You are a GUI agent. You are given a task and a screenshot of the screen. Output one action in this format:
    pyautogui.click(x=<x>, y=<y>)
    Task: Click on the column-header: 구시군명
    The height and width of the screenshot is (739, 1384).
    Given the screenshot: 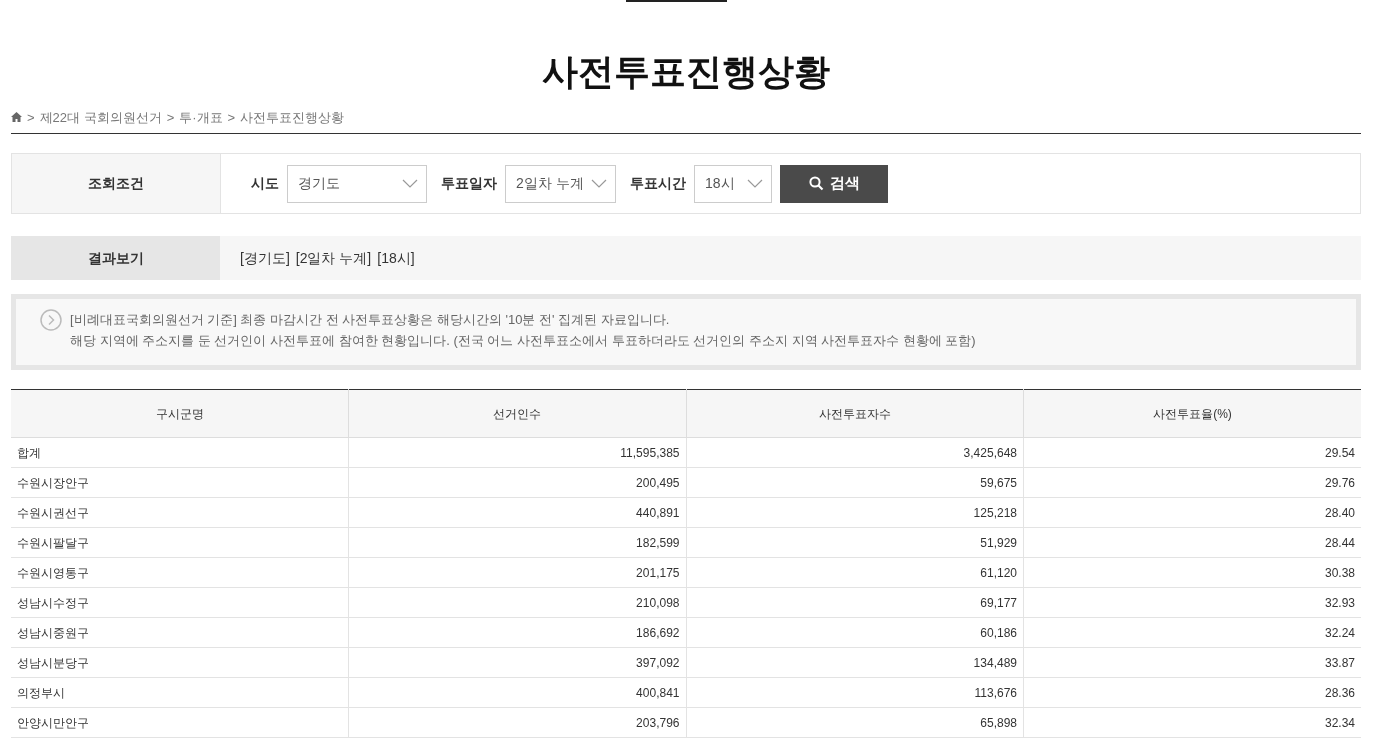 What is the action you would take?
    pyautogui.click(x=180, y=413)
    